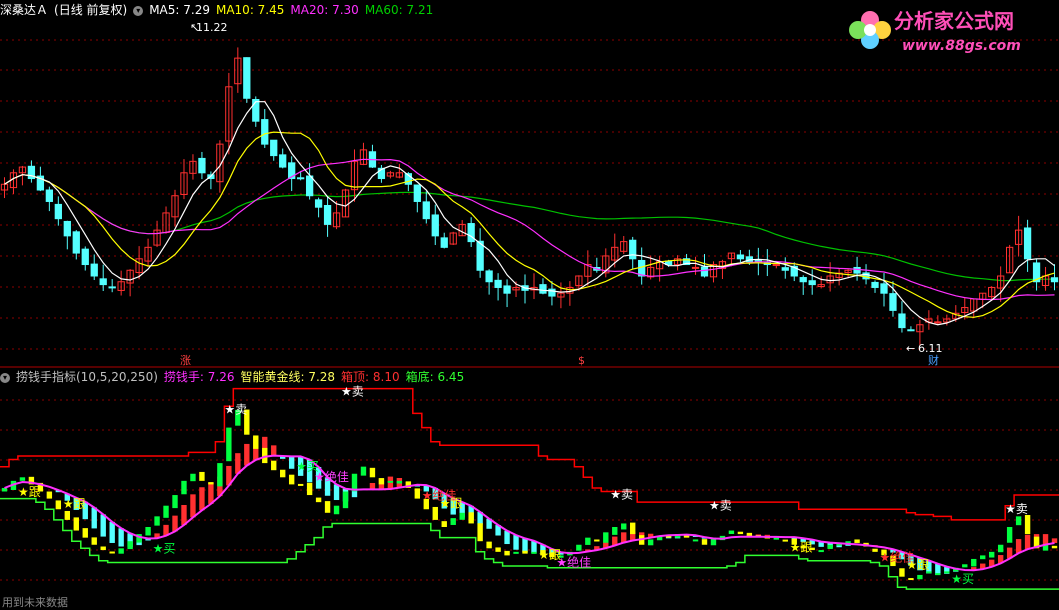 Image resolution: width=1059 pixels, height=610 pixels. I want to click on box-top-value: 箱顶: 8.10, so click(370, 377).